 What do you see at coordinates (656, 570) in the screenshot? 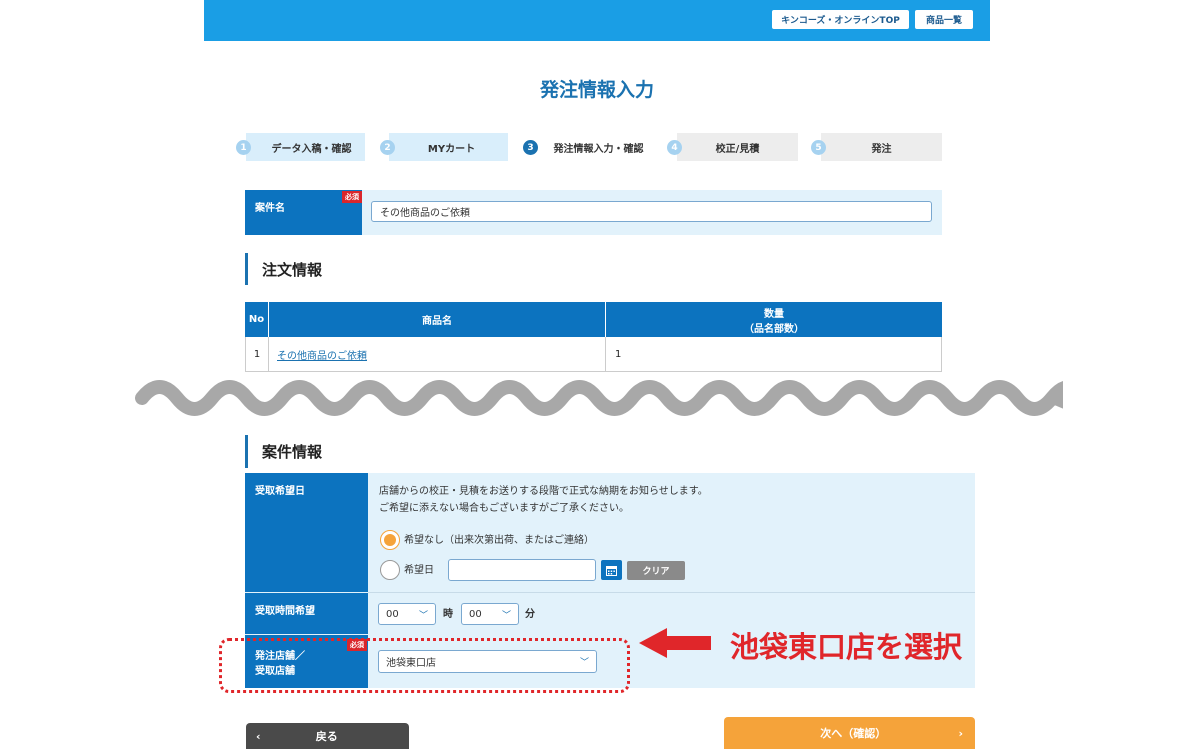
I see `clear-button: クリア` at bounding box center [656, 570].